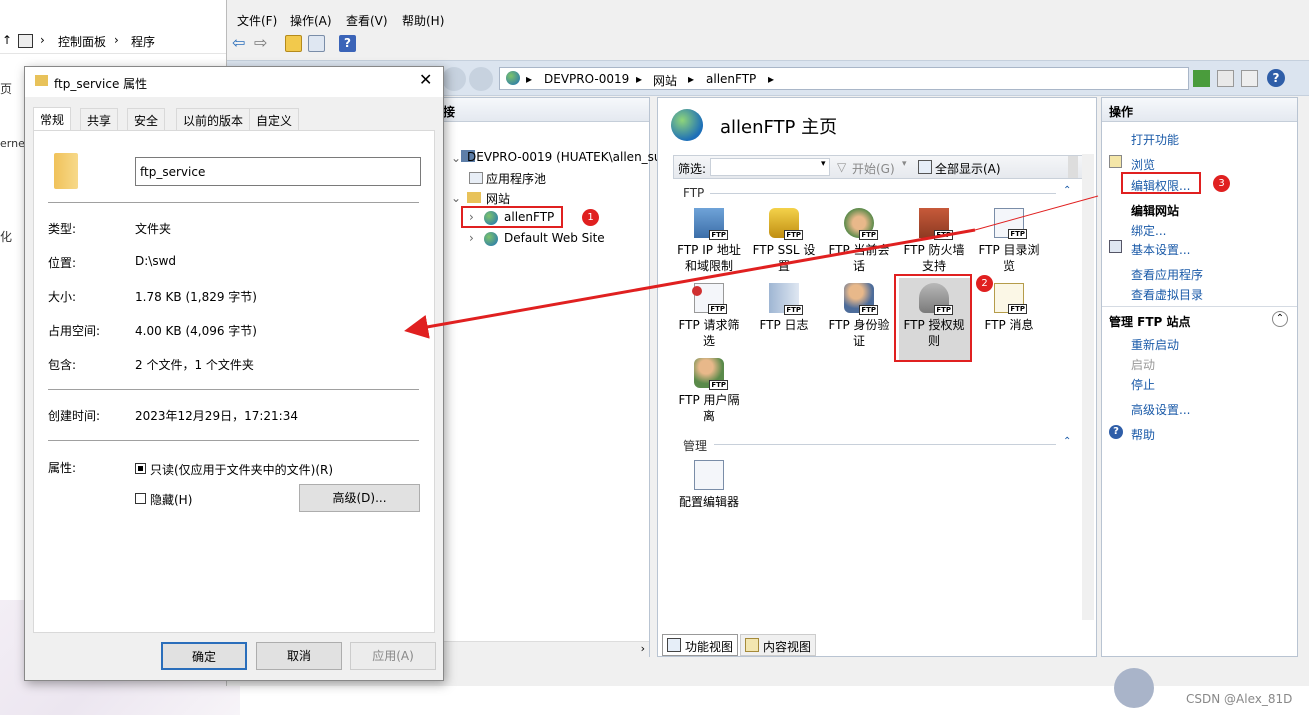 This screenshot has width=1309, height=715. I want to click on tree-default-site: Default Web Site, so click(554, 238).